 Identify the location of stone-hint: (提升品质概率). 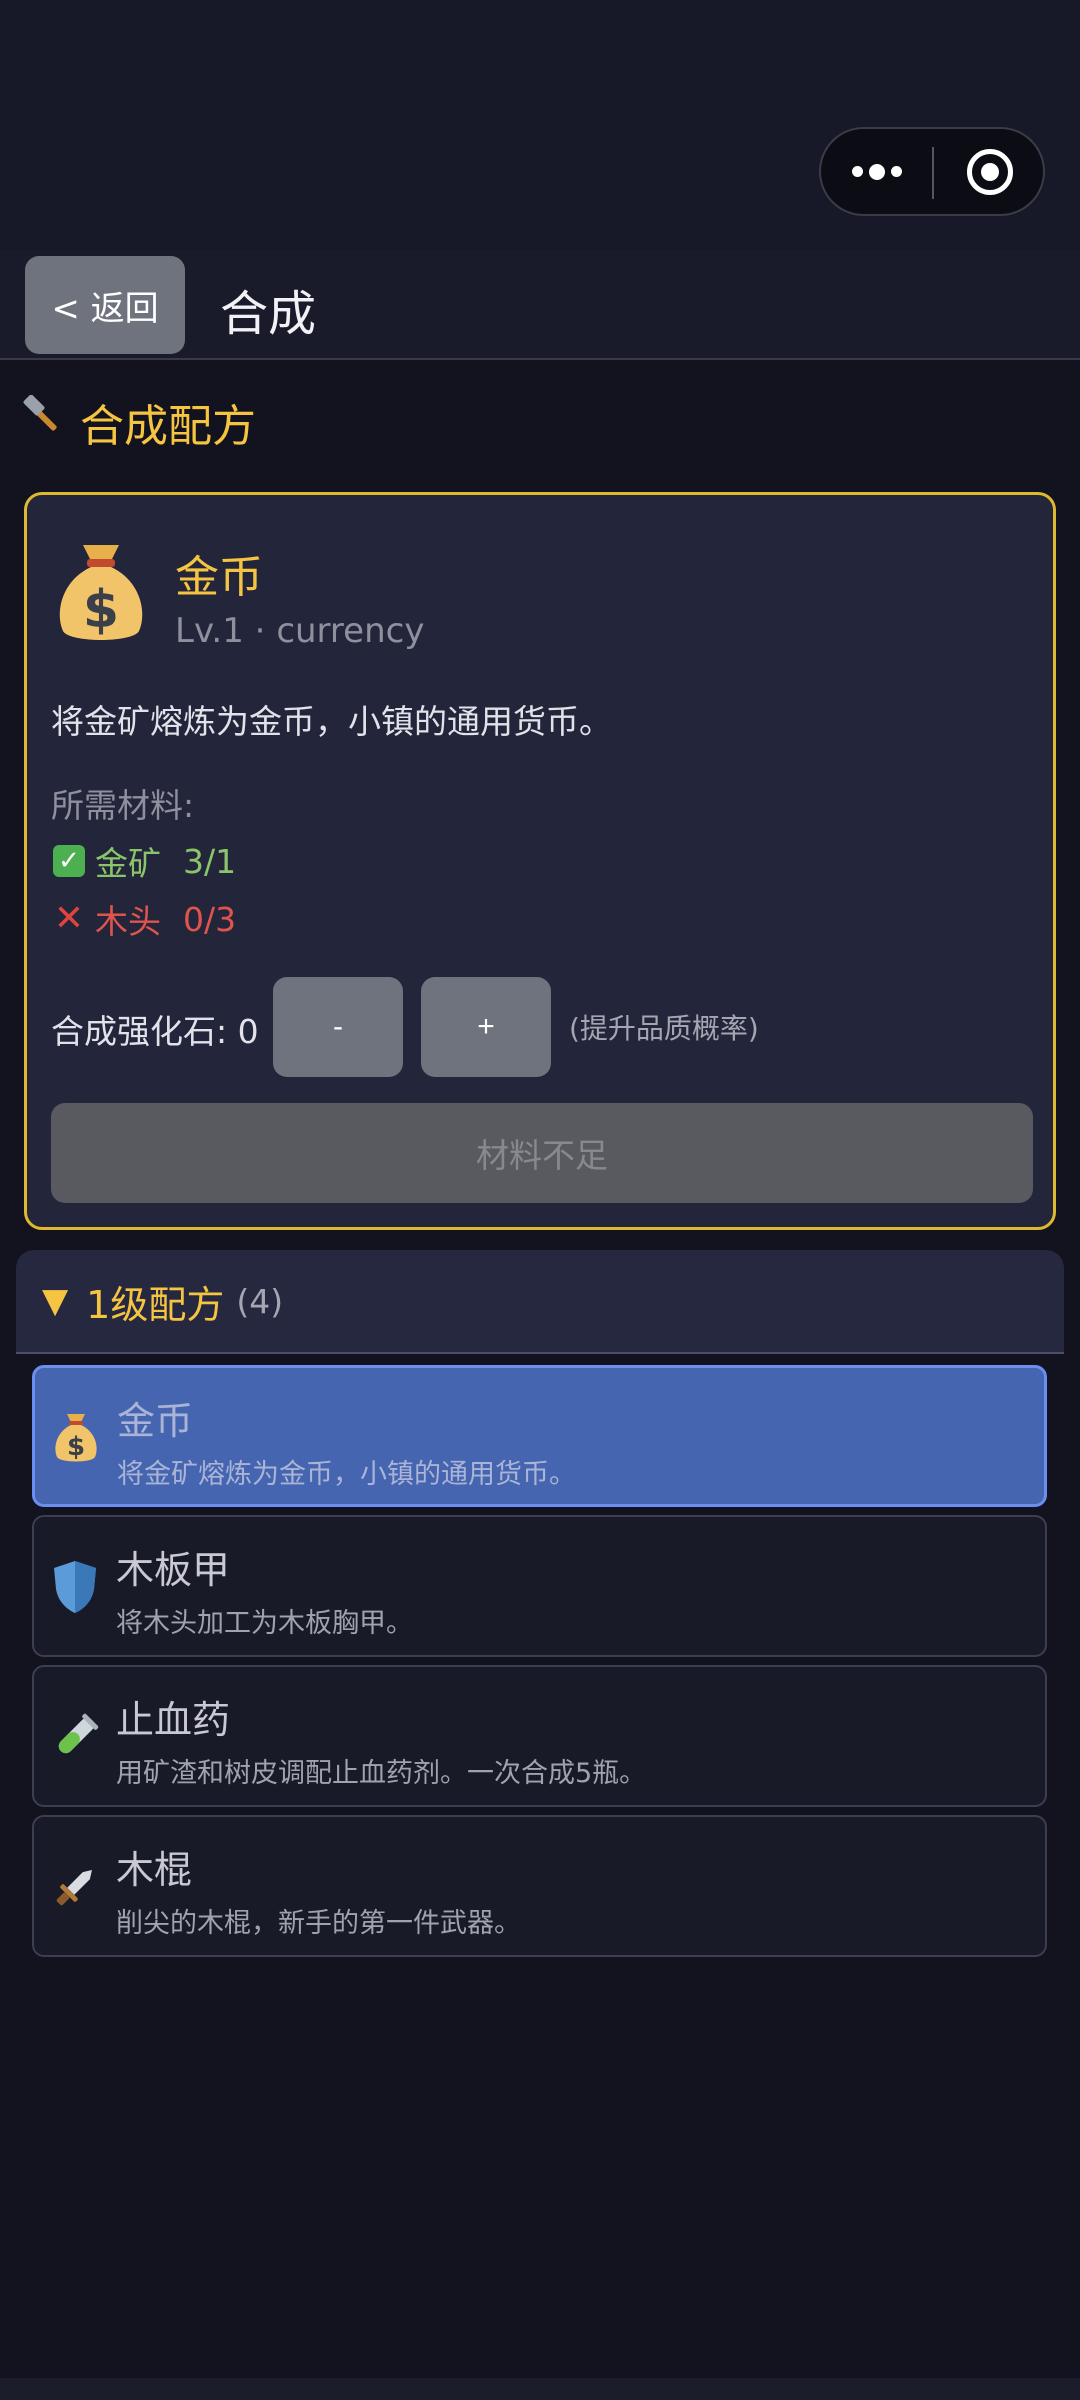
(664, 1028).